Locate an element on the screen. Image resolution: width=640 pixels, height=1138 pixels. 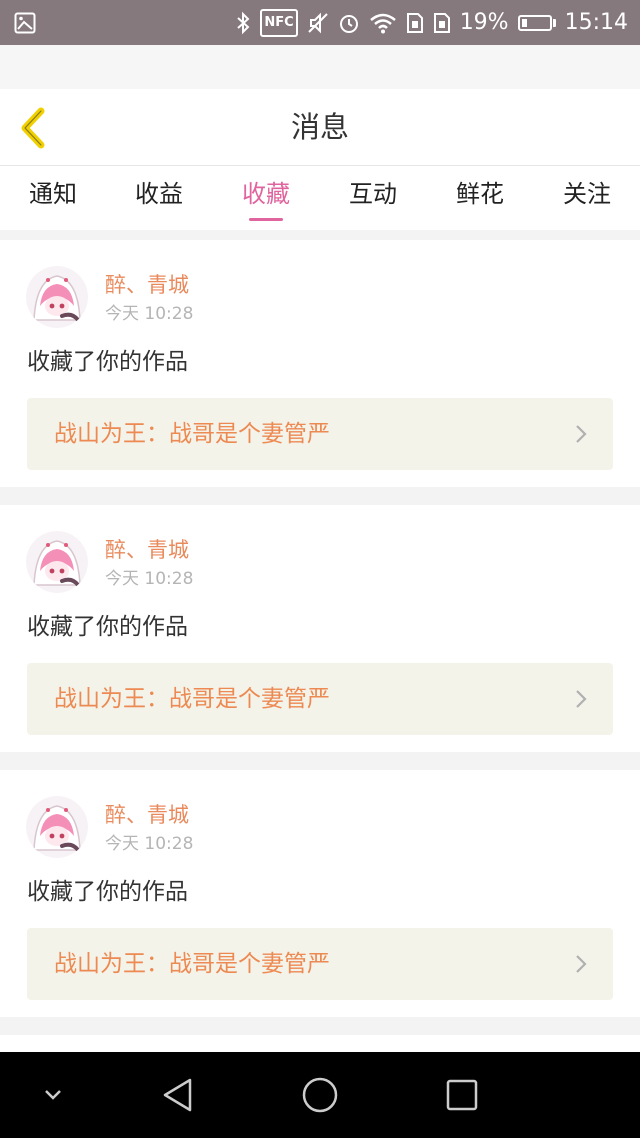
tab-label: 收藏 is located at coordinates (266, 194).